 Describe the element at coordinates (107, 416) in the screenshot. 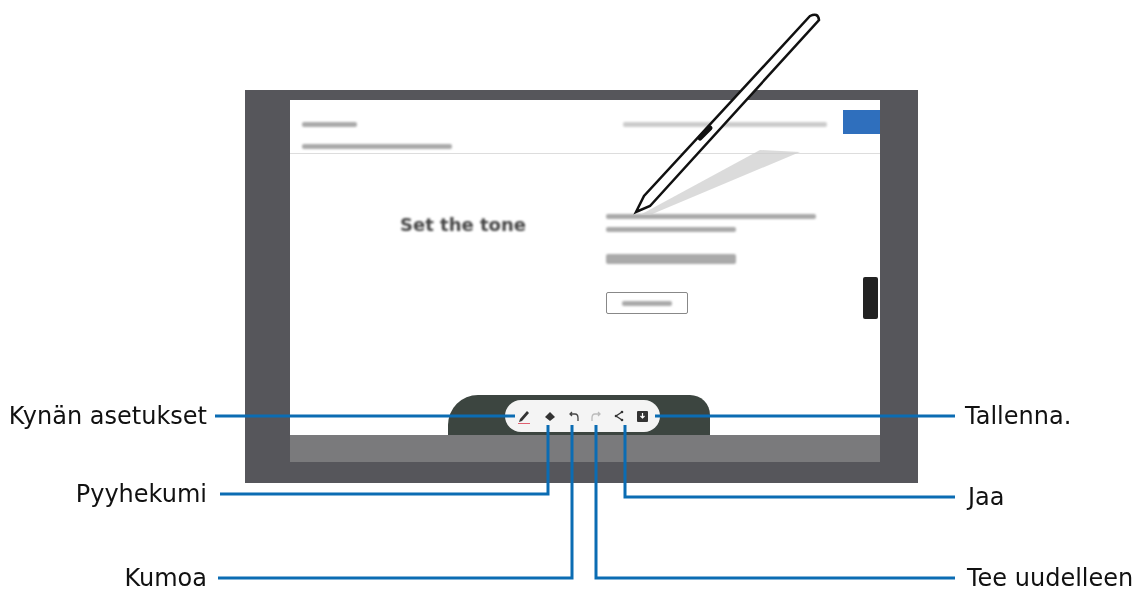

I see `callout-label: Kynän asetukset` at that location.